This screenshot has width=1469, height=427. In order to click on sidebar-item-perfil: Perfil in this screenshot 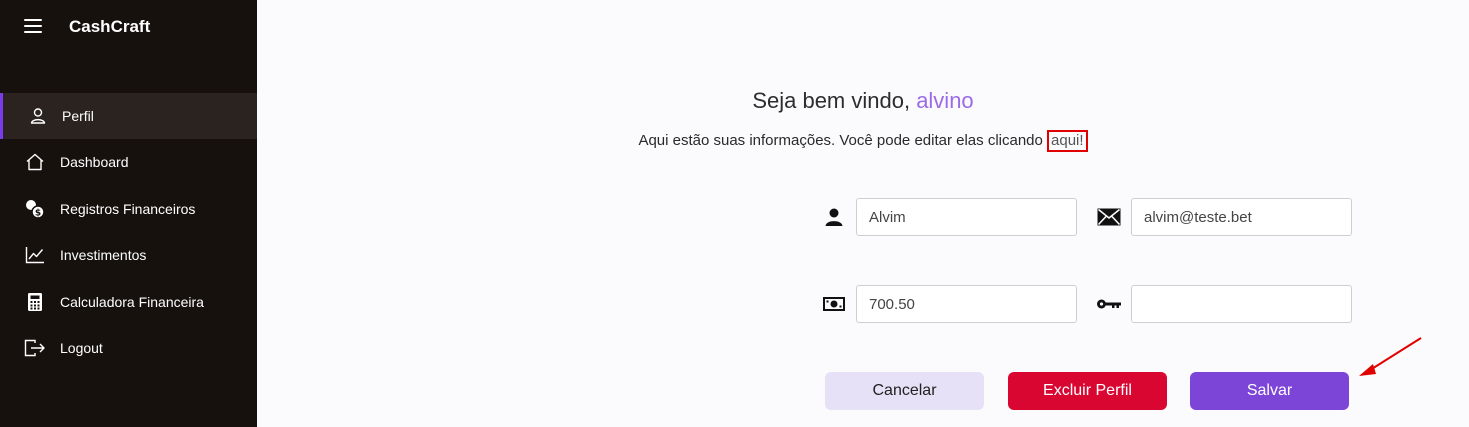, I will do `click(128, 116)`.